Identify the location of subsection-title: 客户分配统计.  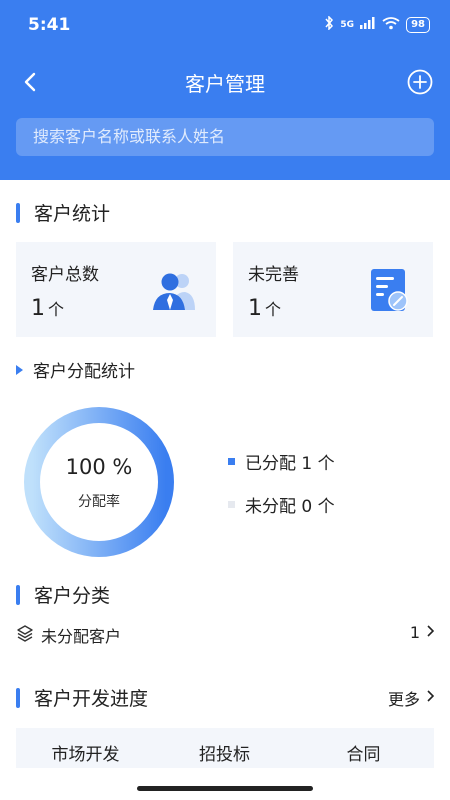
(84, 372).